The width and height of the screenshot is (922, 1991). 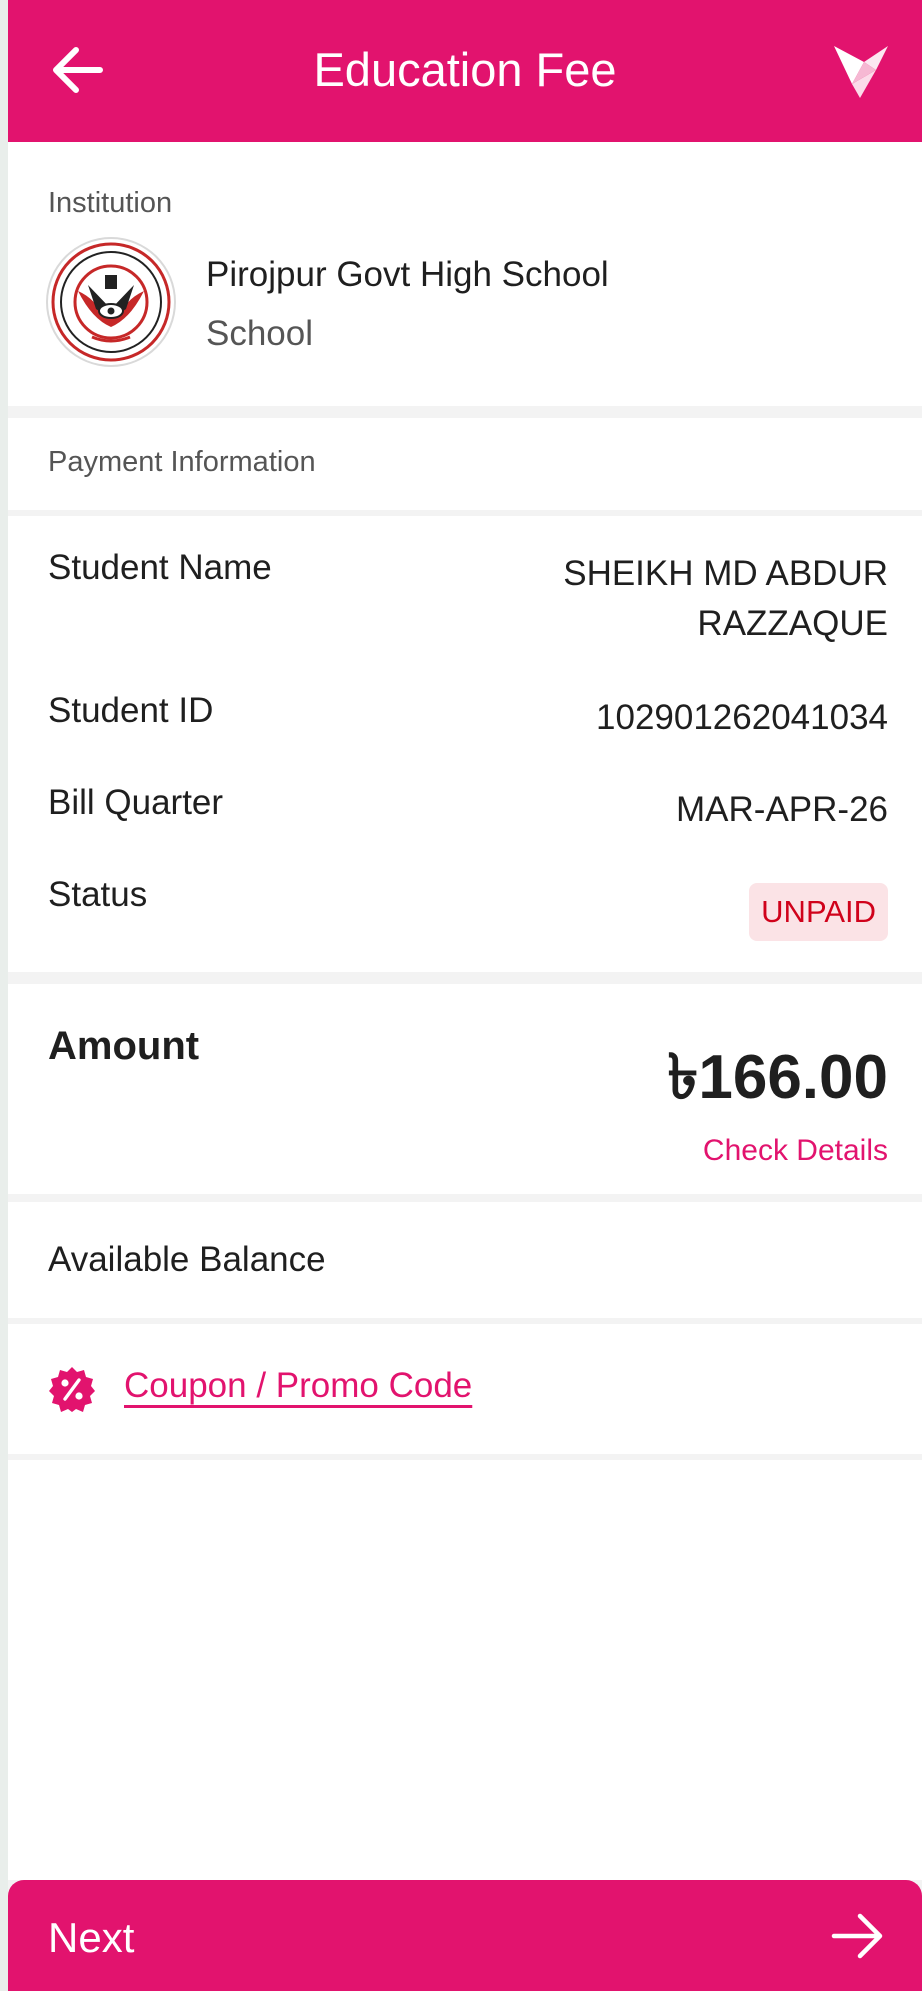 I want to click on student-name-label: Student Name, so click(x=160, y=567).